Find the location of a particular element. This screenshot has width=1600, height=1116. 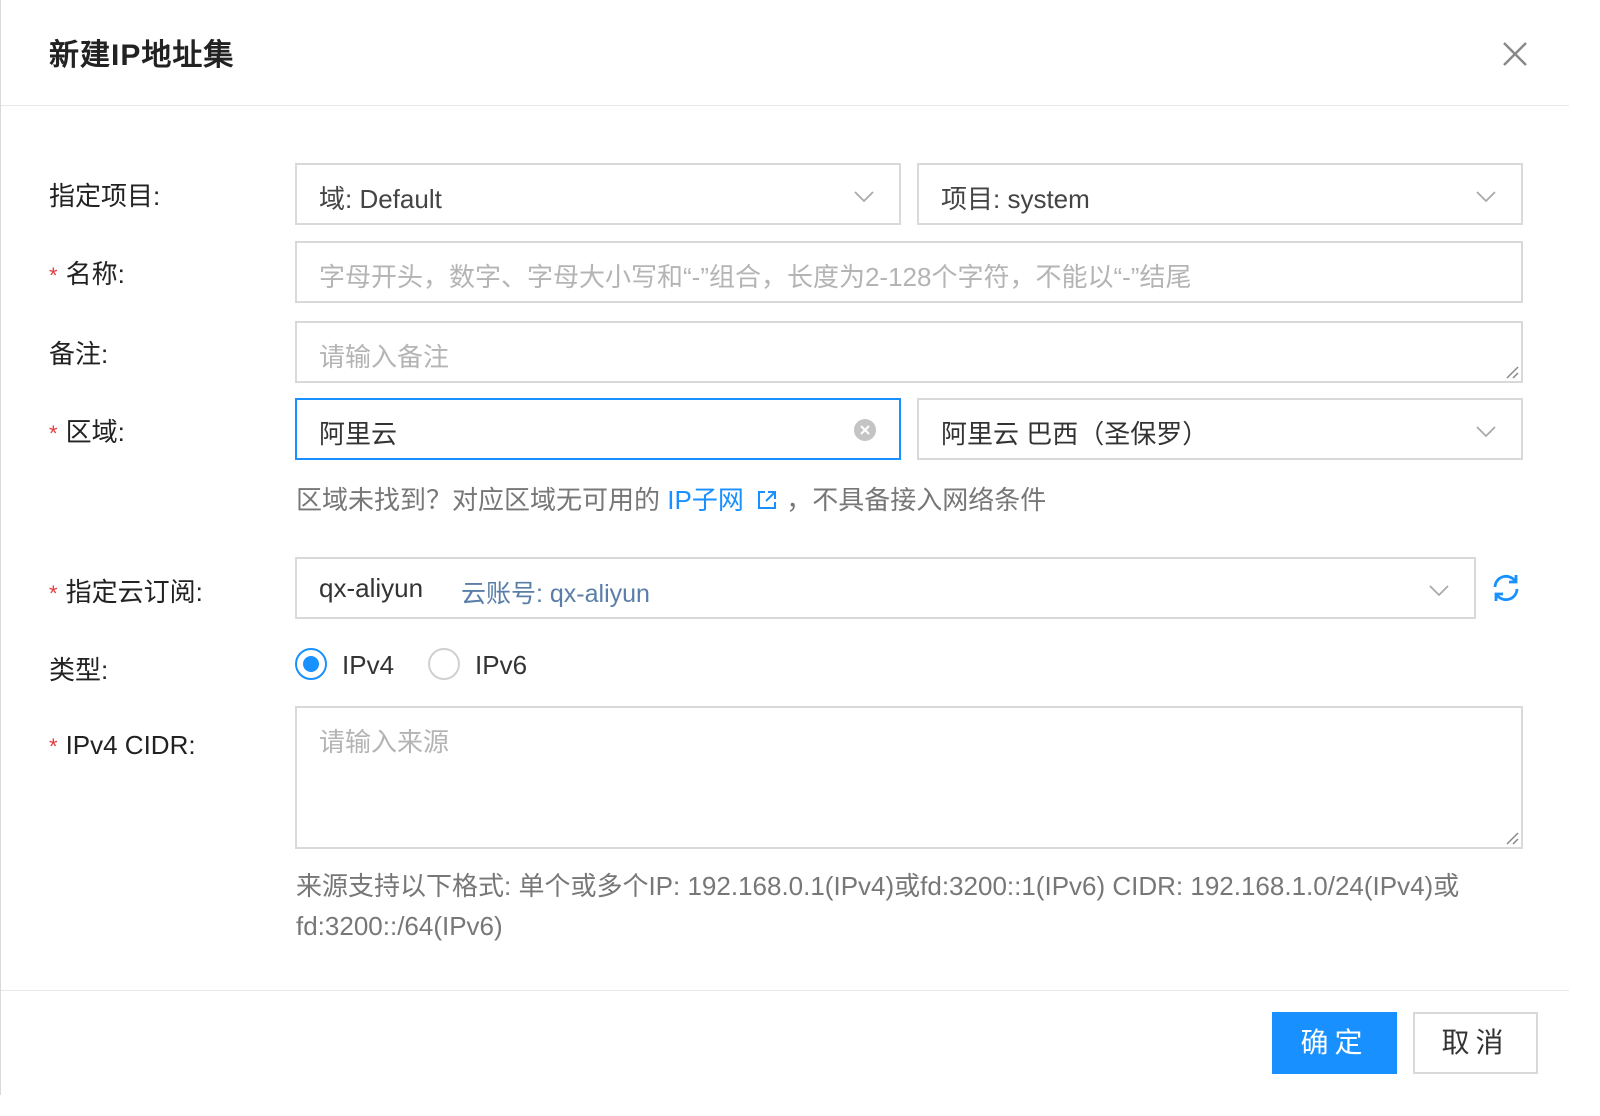

cidr-placeholder: 请输入来源 is located at coordinates (384, 742).